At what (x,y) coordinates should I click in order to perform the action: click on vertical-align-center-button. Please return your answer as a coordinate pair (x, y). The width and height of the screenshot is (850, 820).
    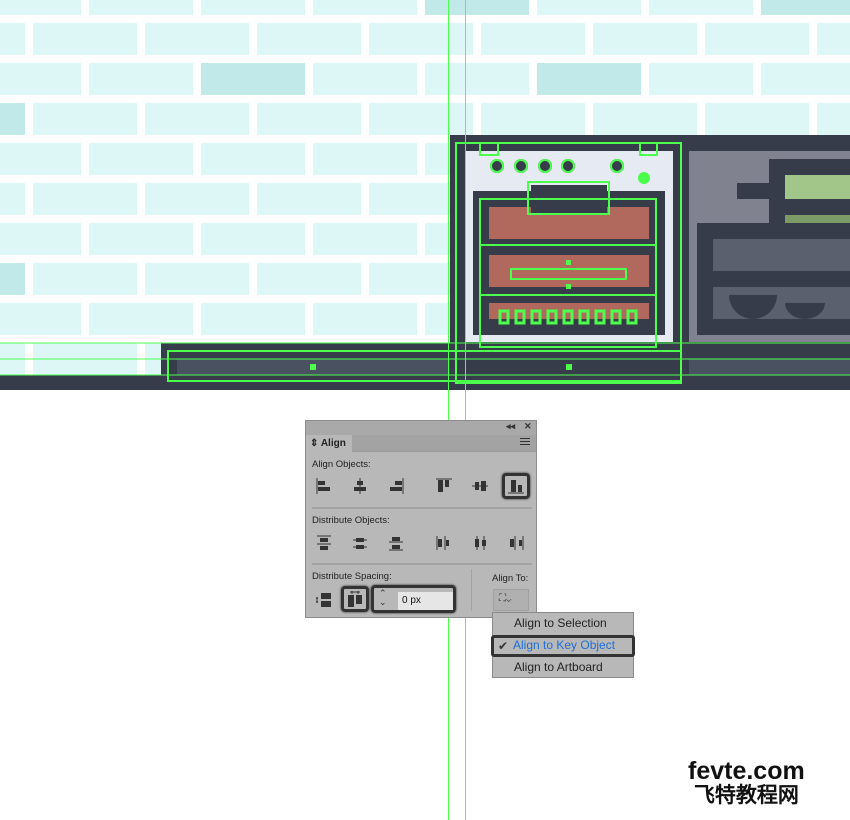
    Looking at the image, I should click on (480, 486).